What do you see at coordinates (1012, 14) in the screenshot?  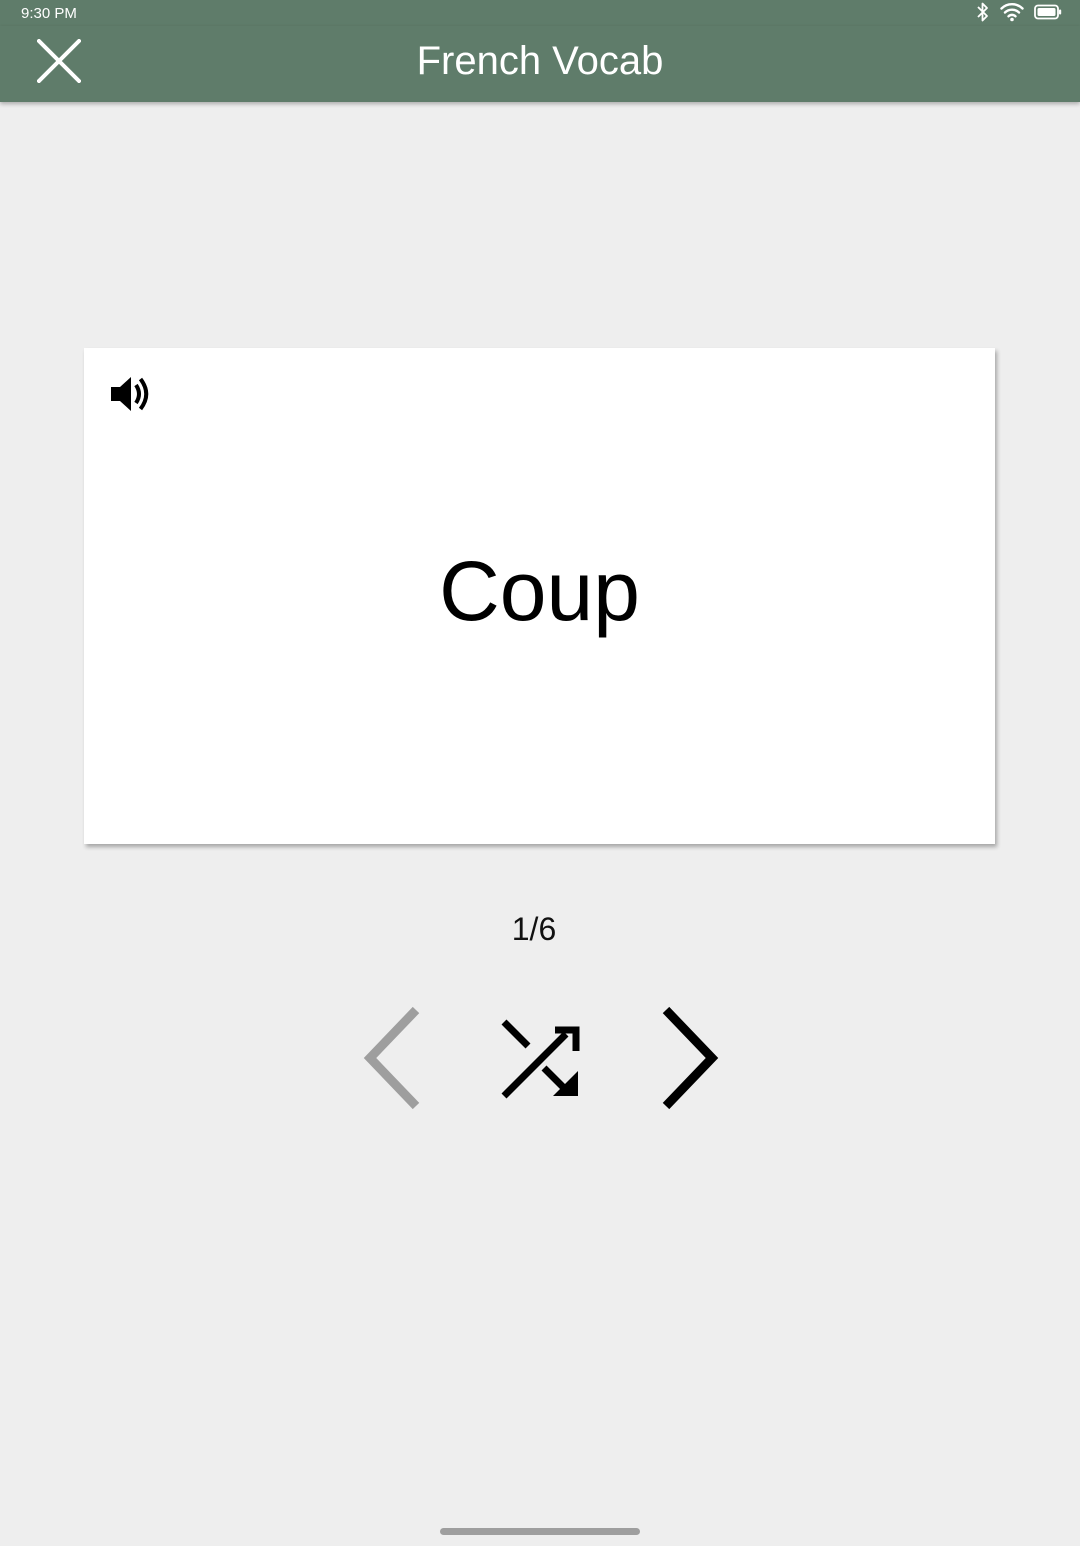 I see `wifi-icon` at bounding box center [1012, 14].